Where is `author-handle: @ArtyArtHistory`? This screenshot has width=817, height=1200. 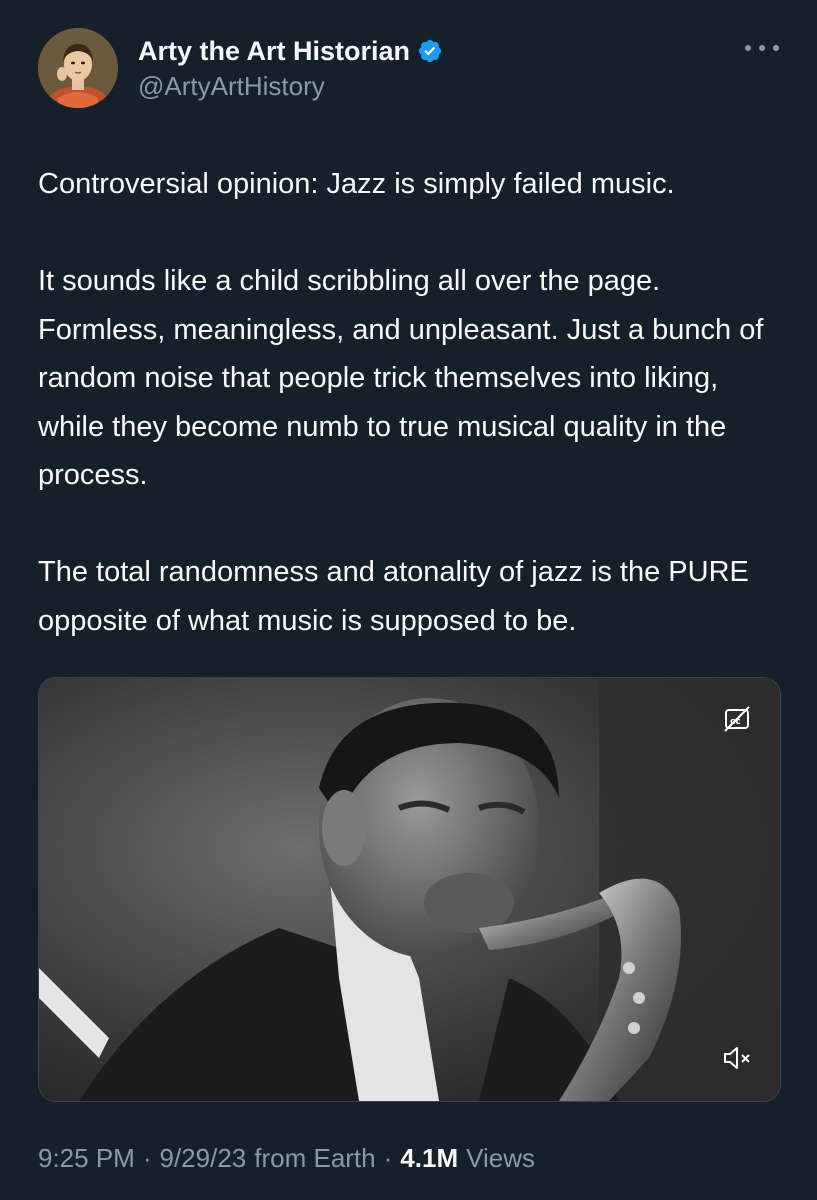
author-handle: @ArtyArtHistory is located at coordinates (290, 86).